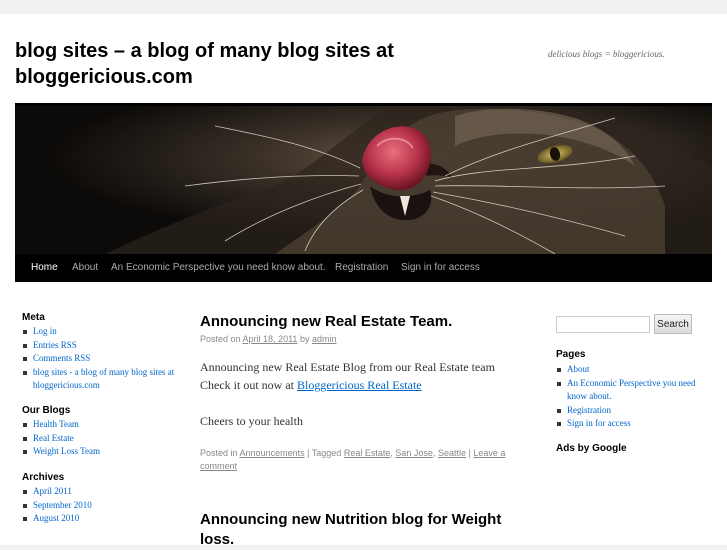 Image resolution: width=727 pixels, height=550 pixels. Describe the element at coordinates (631, 370) in the screenshot. I see `list-item: About` at that location.